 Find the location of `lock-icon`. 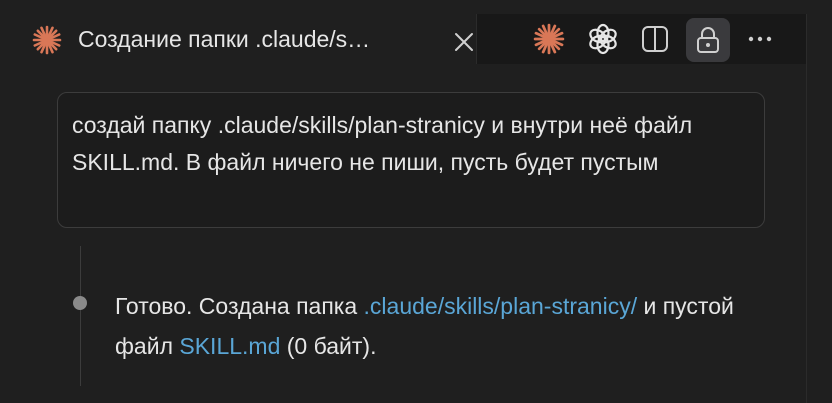

lock-icon is located at coordinates (708, 40).